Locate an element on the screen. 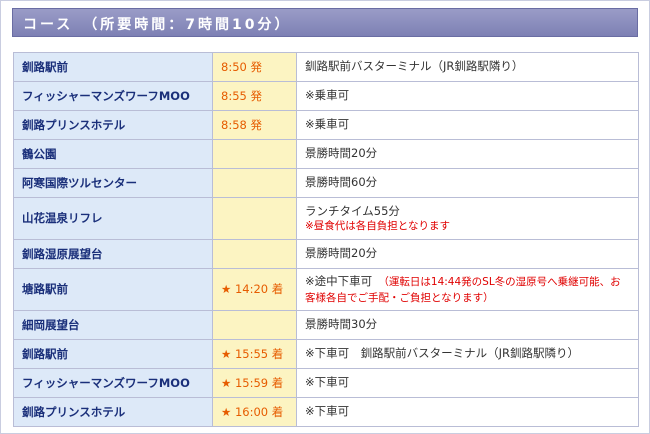  stop-time: ★ 15:59 着 is located at coordinates (254, 383).